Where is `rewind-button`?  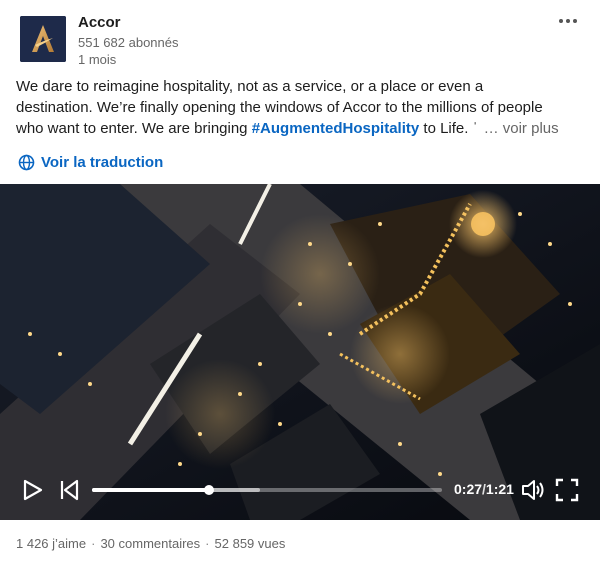
rewind-button is located at coordinates (69, 490).